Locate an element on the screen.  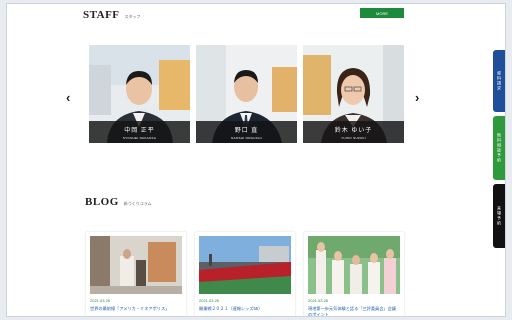
side-tab-visit-reservation: 来場予約 is located at coordinates (499, 216).